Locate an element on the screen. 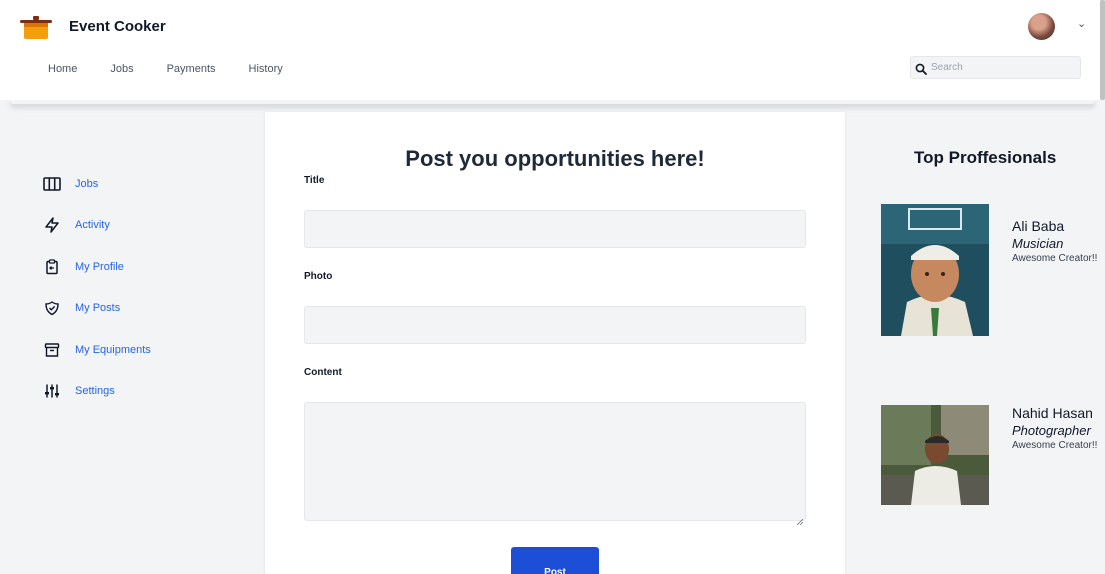 This screenshot has width=1105, height=574. post-button: Post is located at coordinates (555, 560).